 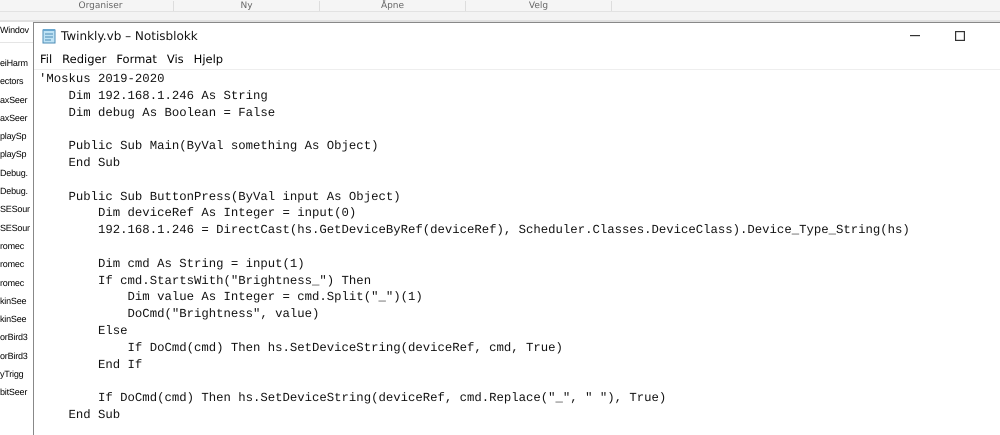 What do you see at coordinates (16, 393) in the screenshot?
I see `file-name: bitSeer` at bounding box center [16, 393].